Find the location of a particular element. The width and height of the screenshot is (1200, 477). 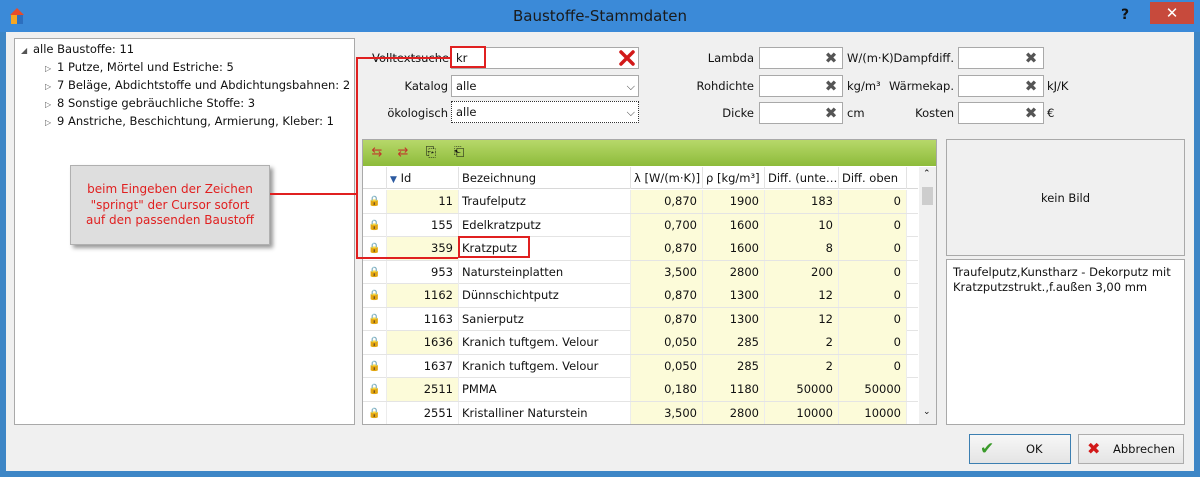

cell-name: Kristalliner Naturstein is located at coordinates (545, 412).